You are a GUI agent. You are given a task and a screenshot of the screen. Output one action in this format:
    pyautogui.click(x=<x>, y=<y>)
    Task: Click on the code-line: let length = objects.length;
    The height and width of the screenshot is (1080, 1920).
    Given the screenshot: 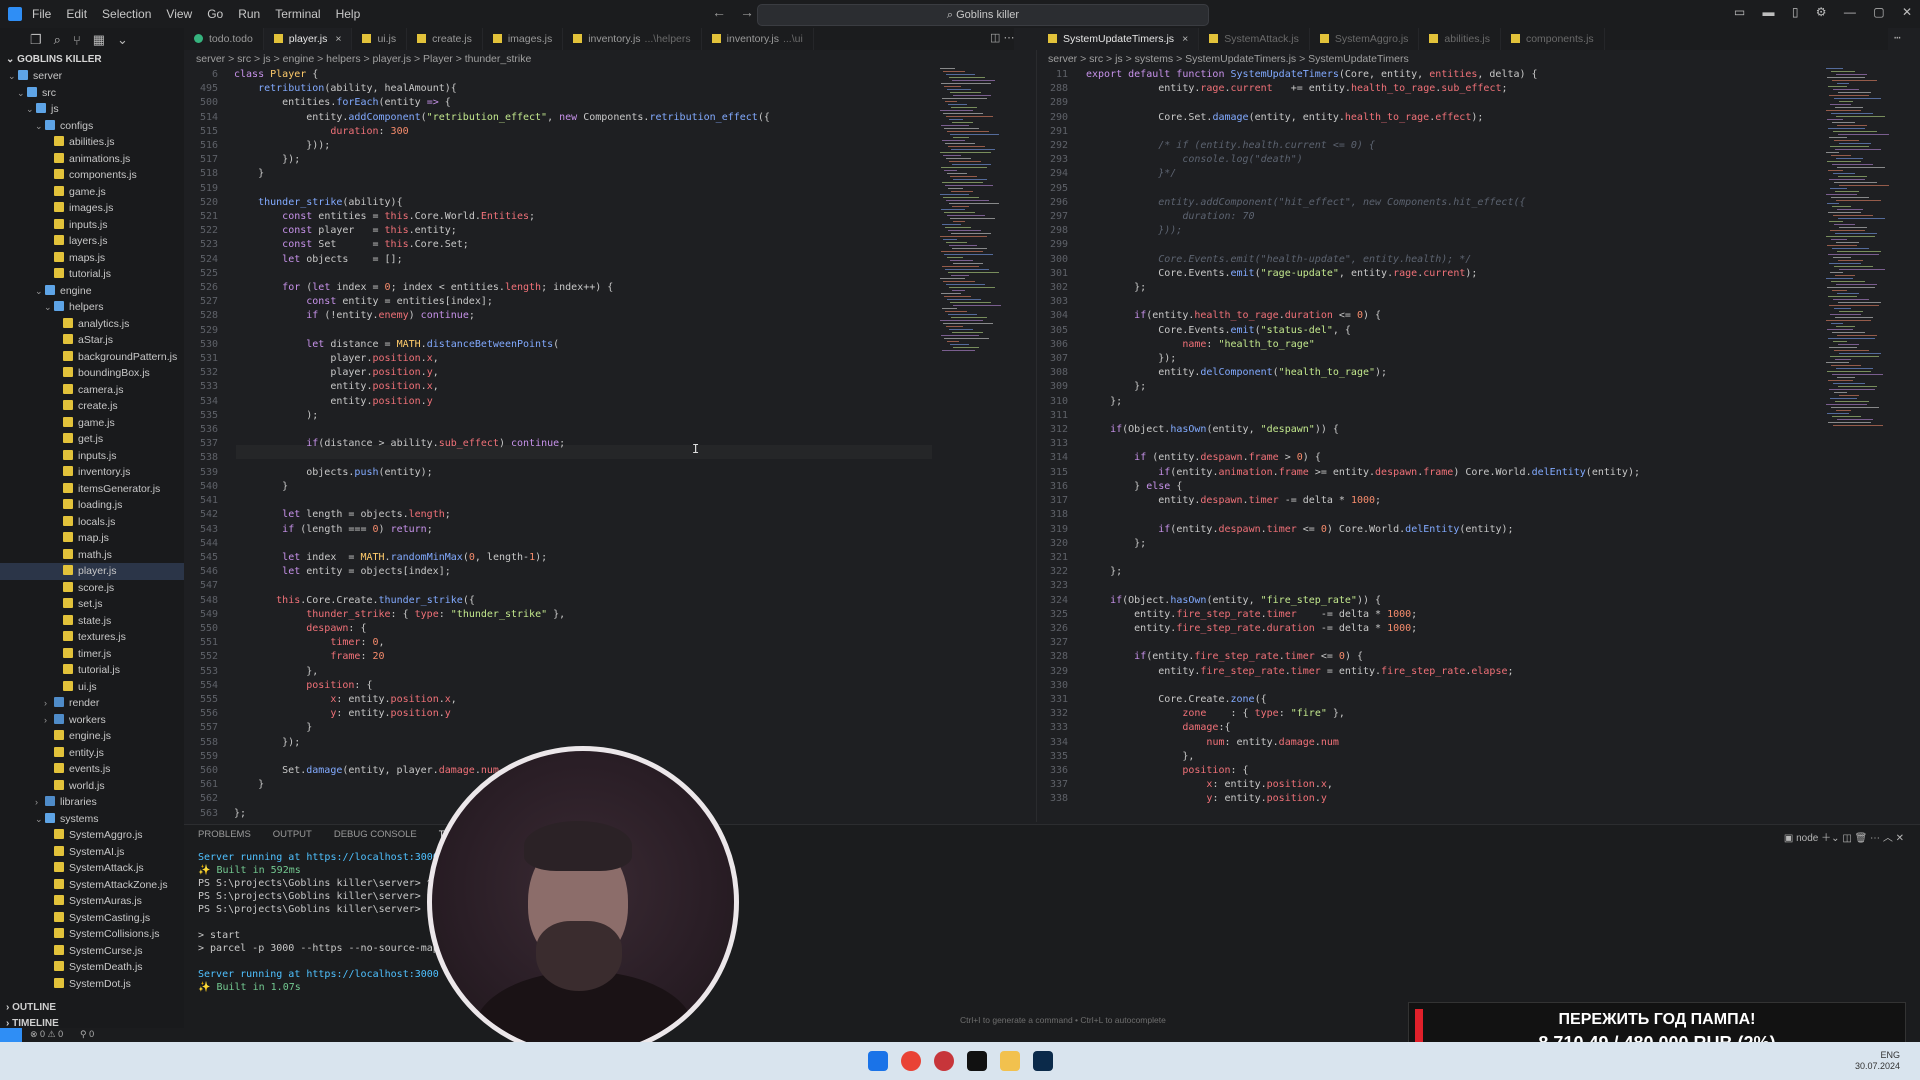 What is the action you would take?
    pyautogui.click(x=584, y=515)
    